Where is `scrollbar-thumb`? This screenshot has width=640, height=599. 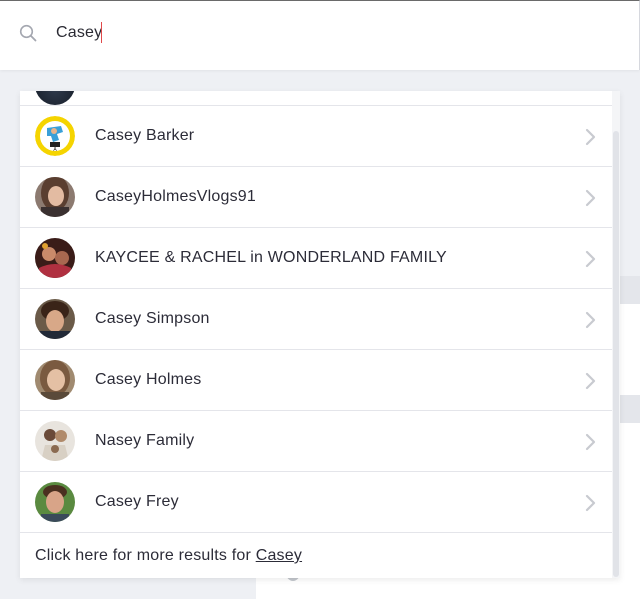 scrollbar-thumb is located at coordinates (616, 354).